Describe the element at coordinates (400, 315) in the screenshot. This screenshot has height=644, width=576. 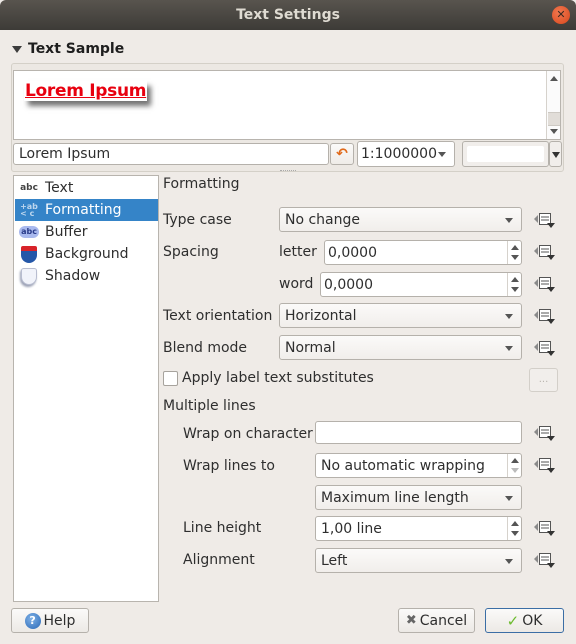
I see `text-orientation-select: Horizontal` at that location.